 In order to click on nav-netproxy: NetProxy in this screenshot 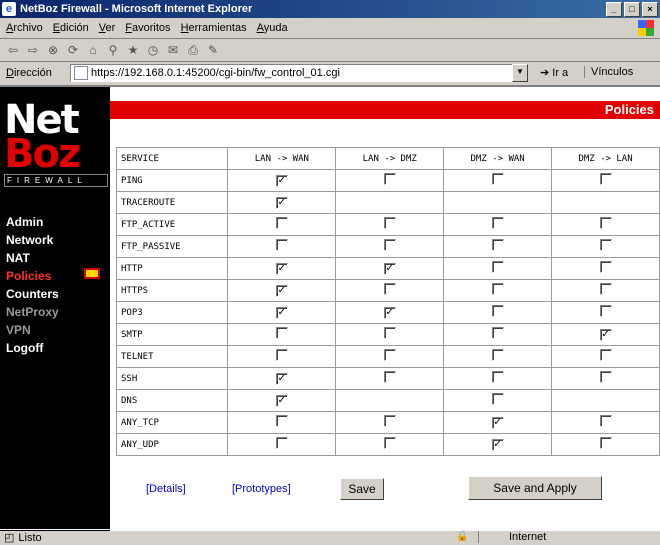, I will do `click(32, 312)`.